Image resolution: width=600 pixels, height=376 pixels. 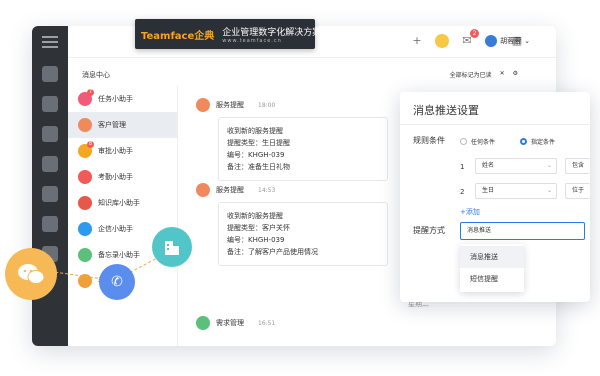 I want to click on message-sender: 需求管理, so click(x=230, y=323).